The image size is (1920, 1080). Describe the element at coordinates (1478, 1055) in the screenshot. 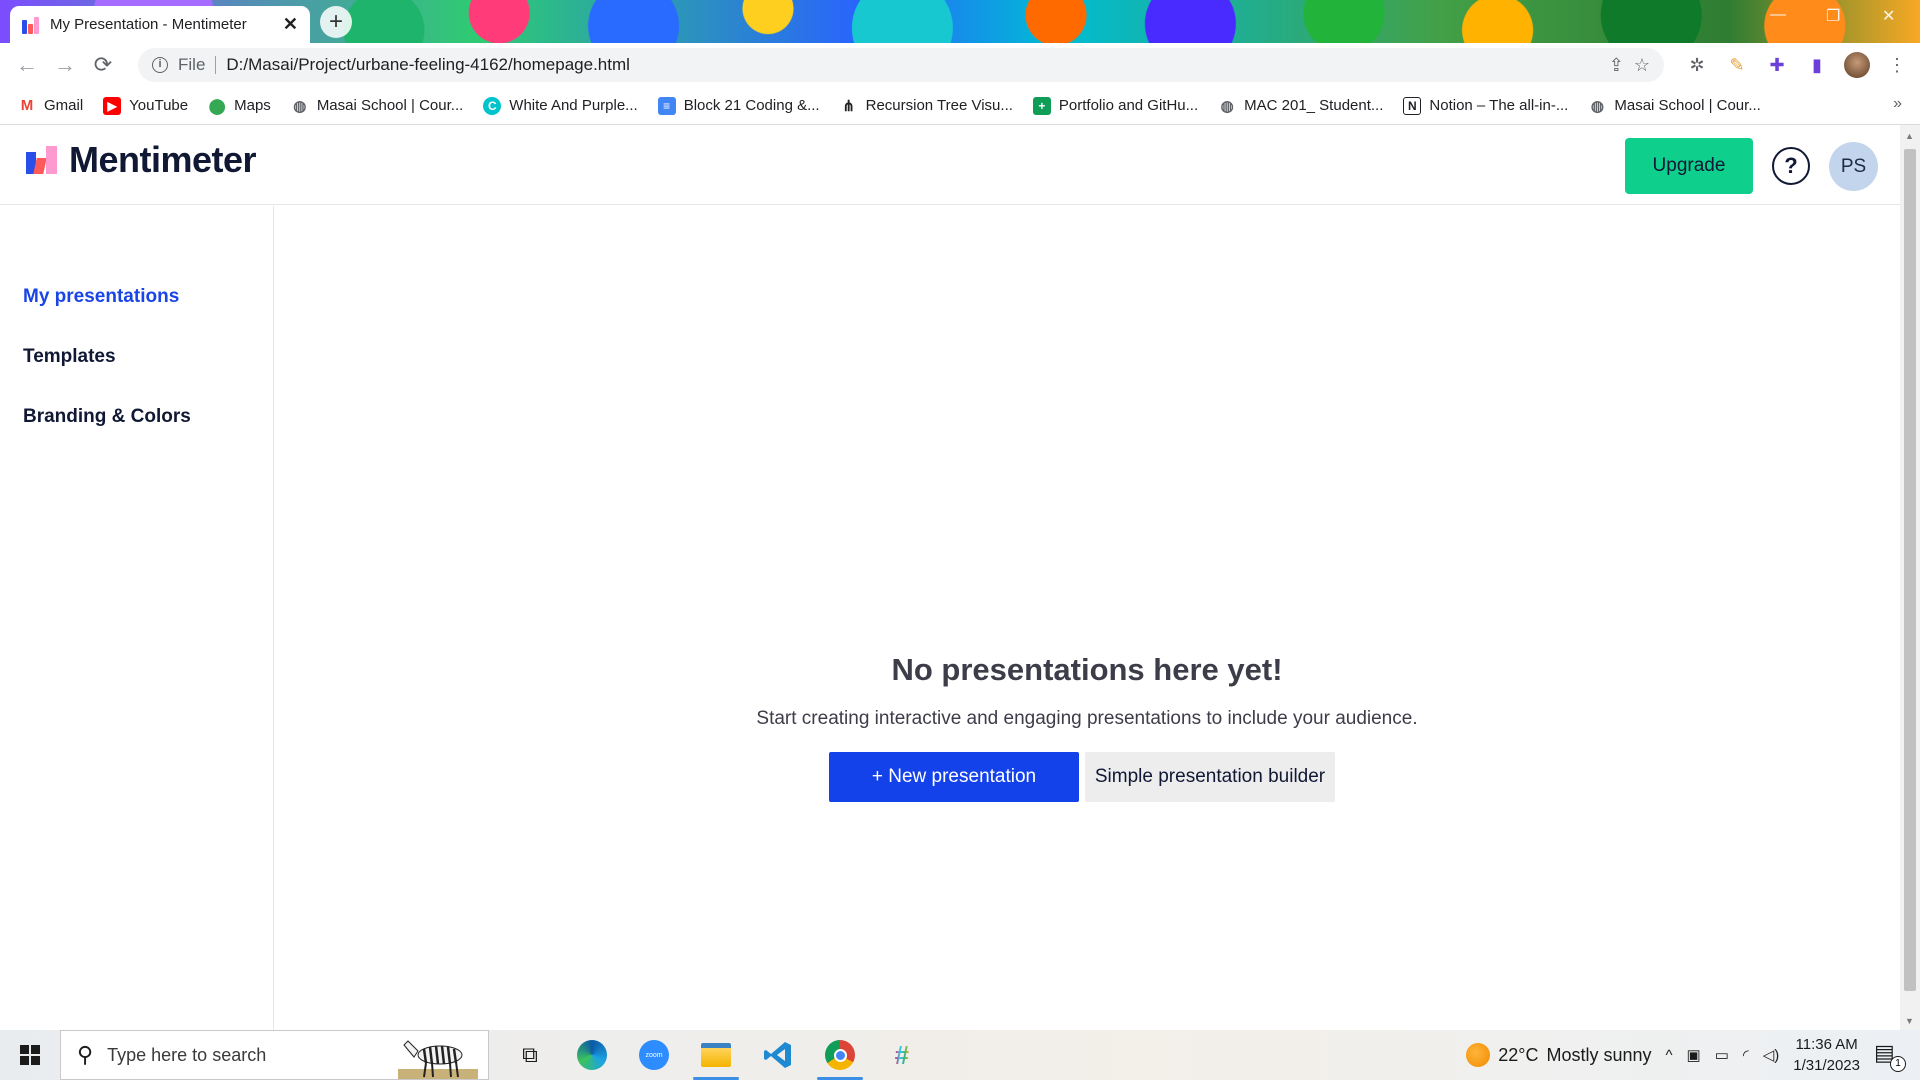

I see `weather-sun-icon` at that location.